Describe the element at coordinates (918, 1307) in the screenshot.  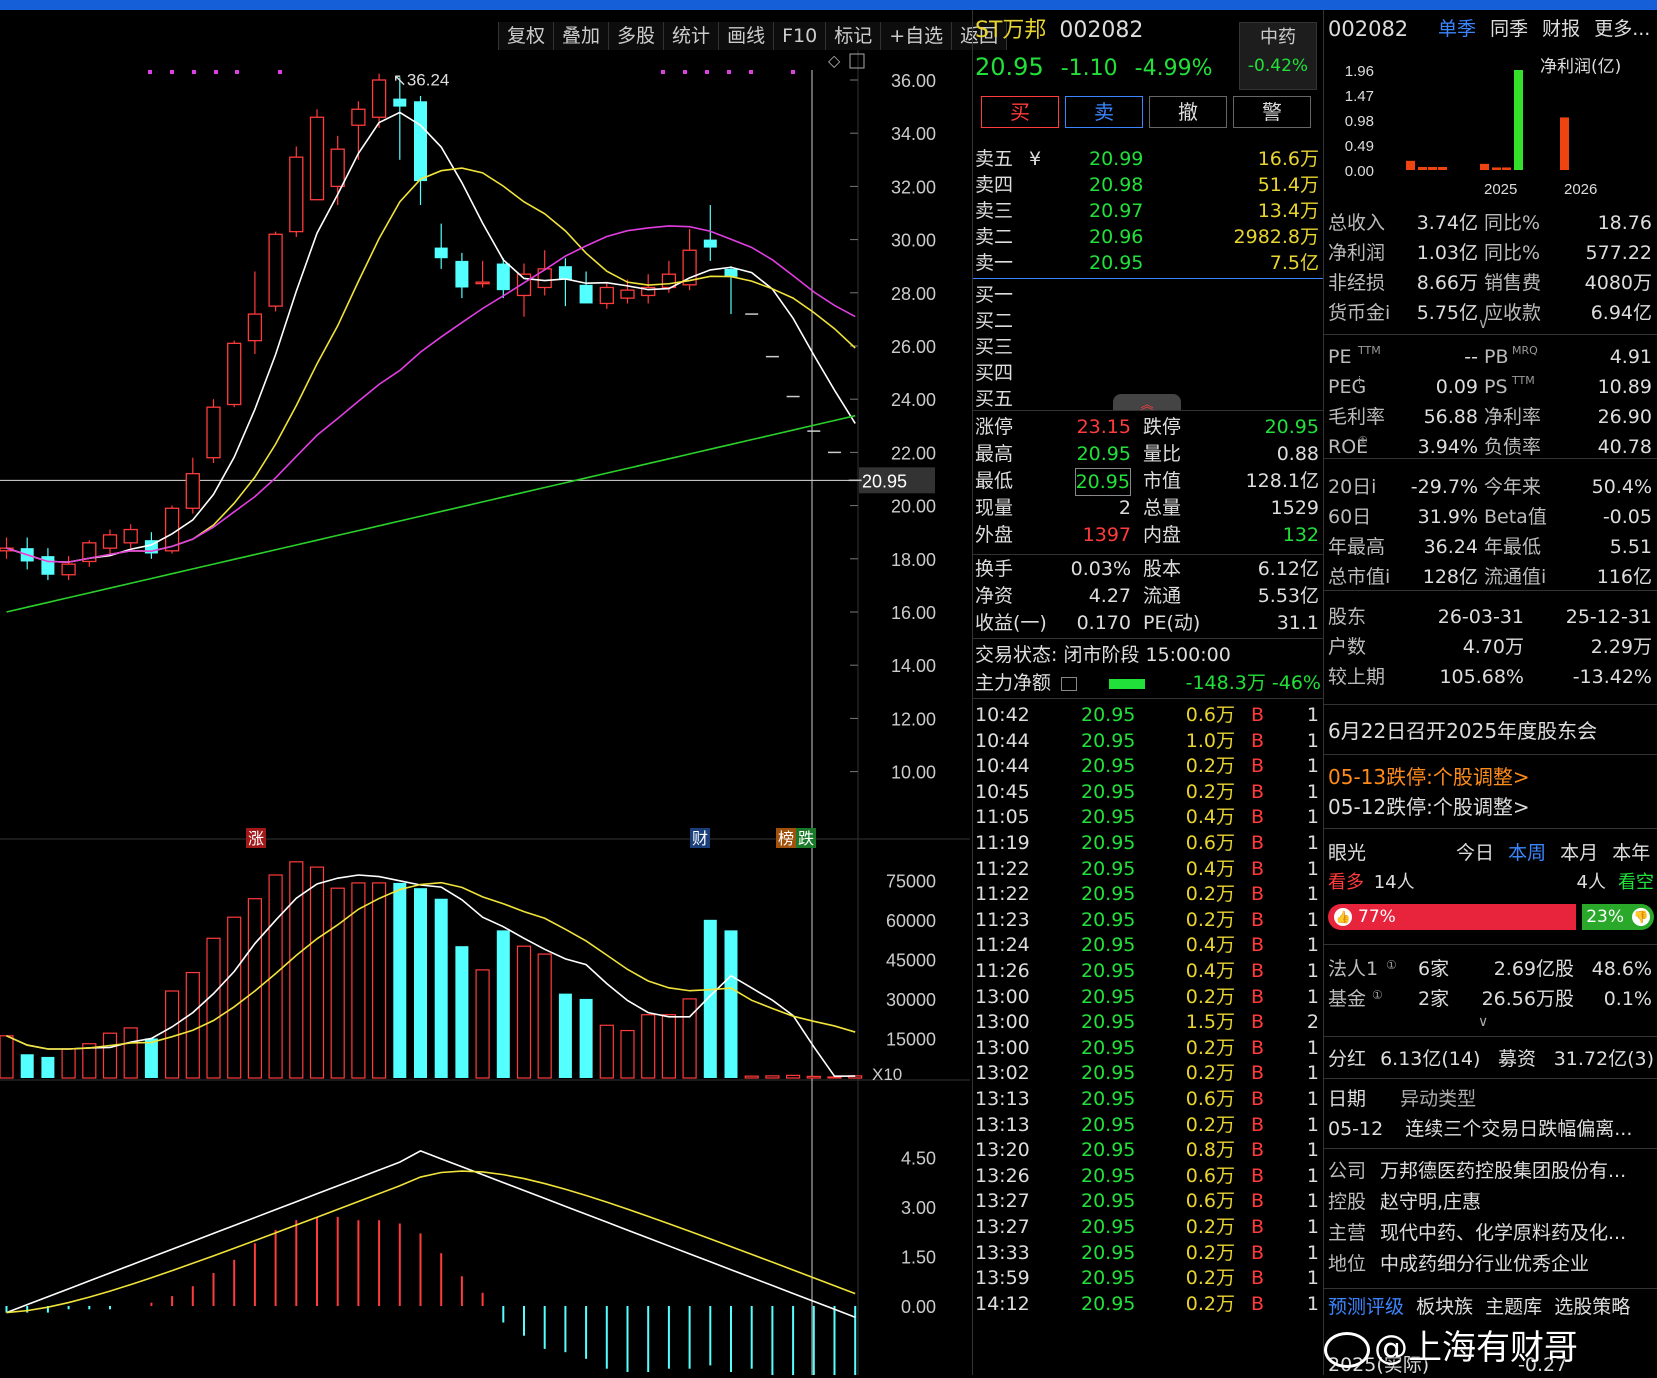
I see `macd-axis-label: 0.00` at that location.